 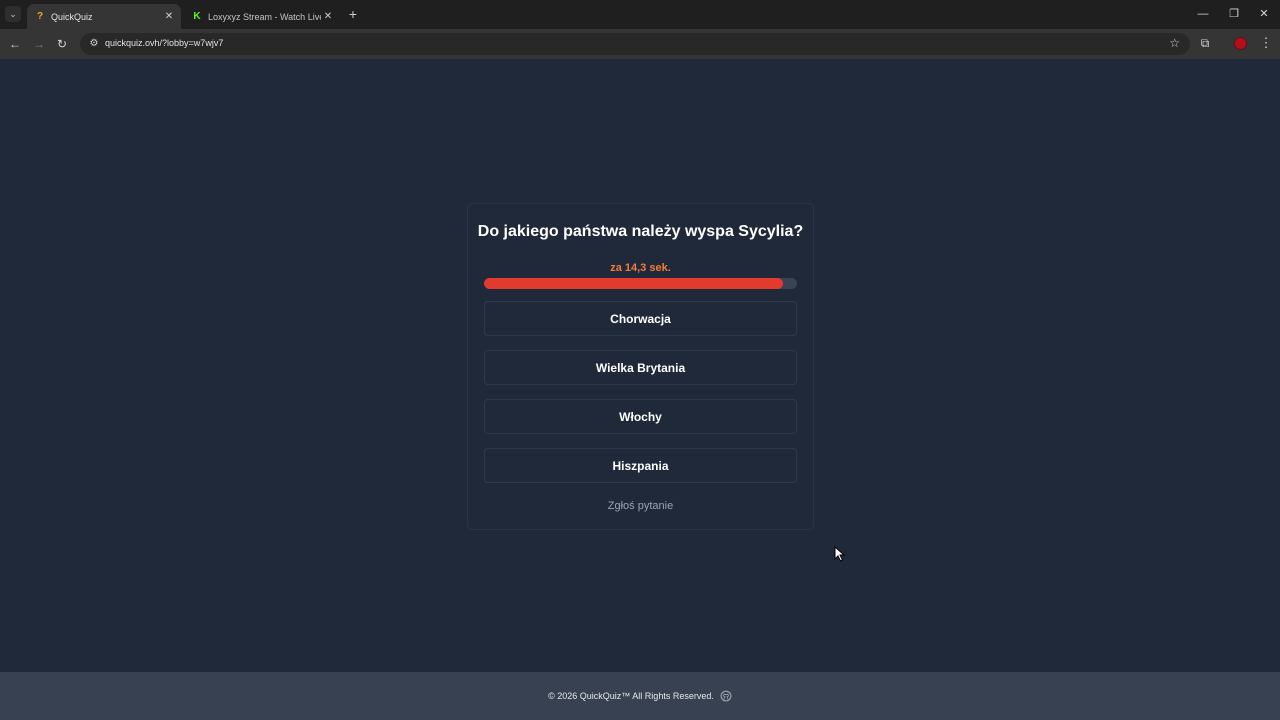 What do you see at coordinates (353, 14) in the screenshot?
I see `new-tab-button: +` at bounding box center [353, 14].